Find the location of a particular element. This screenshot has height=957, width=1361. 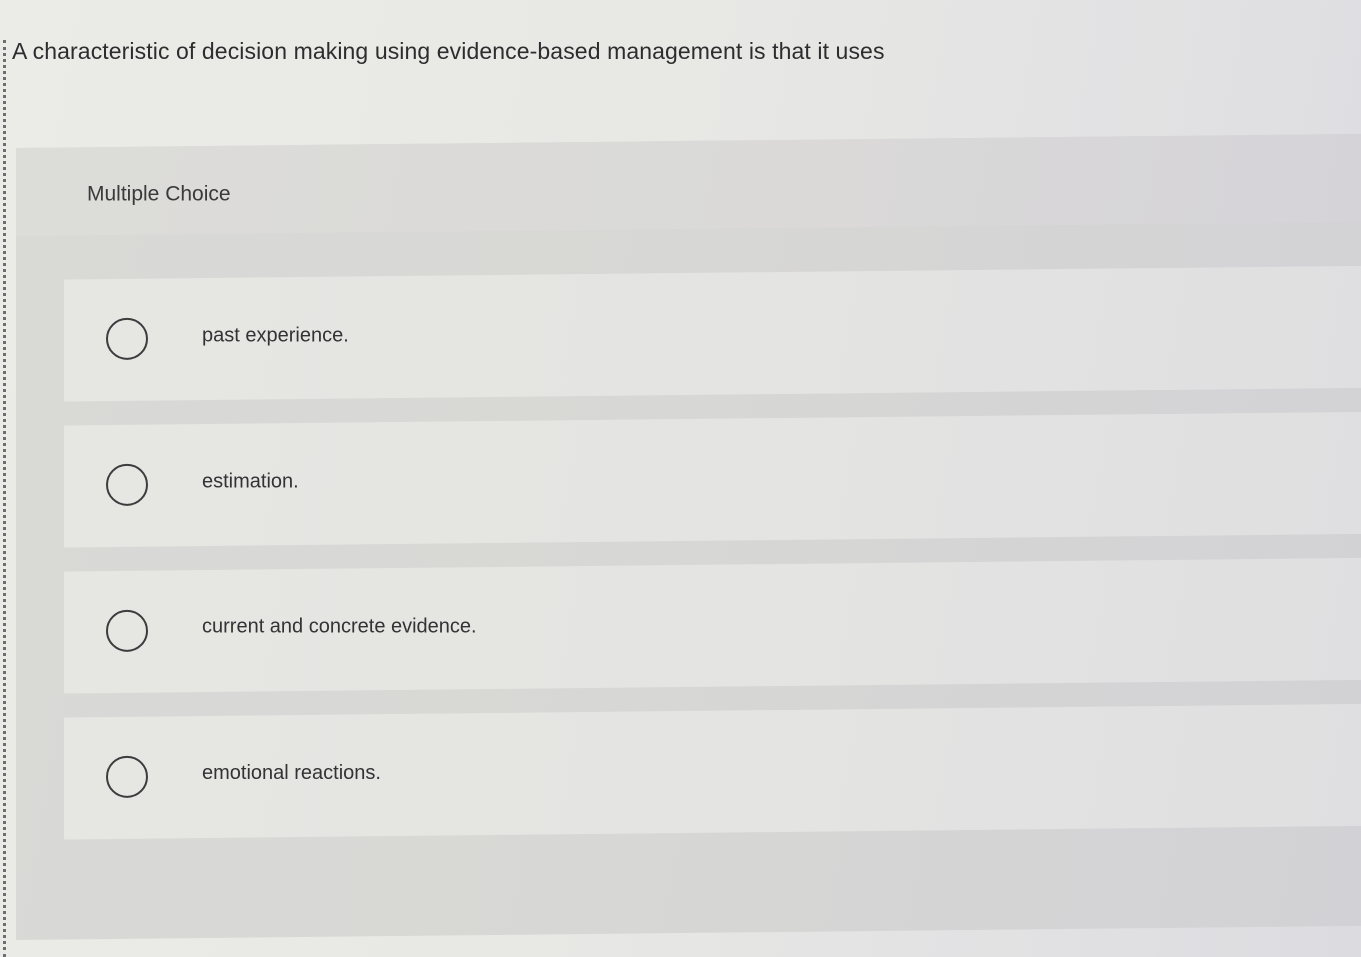

answer-option-current-evidence: current and concrete evidence. is located at coordinates (712, 625).